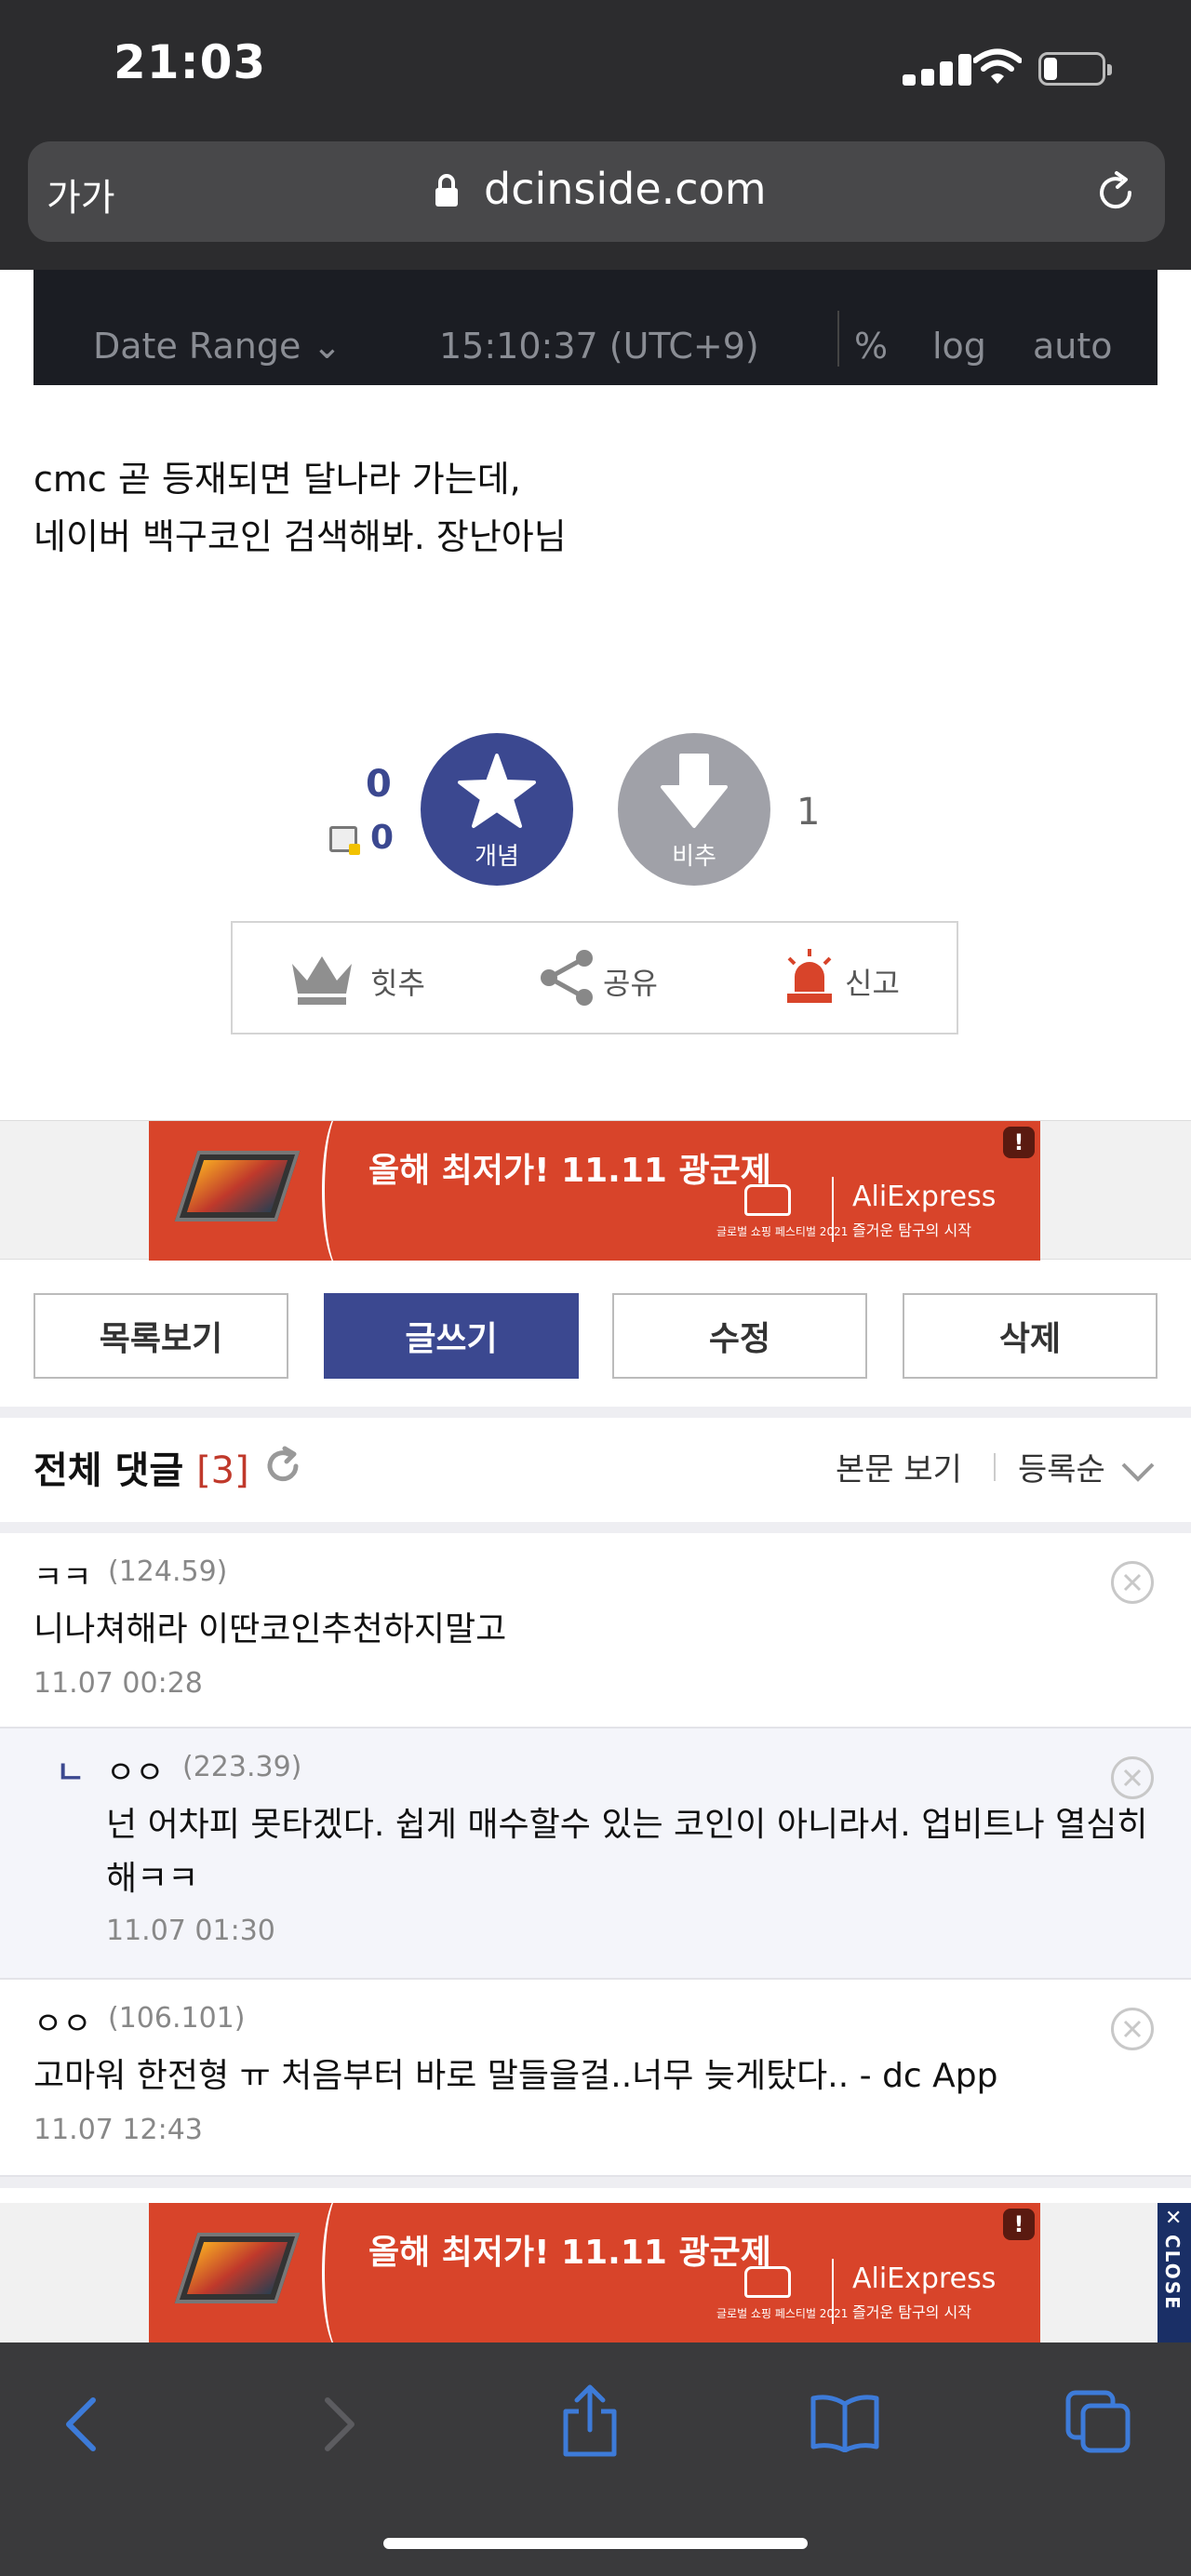  Describe the element at coordinates (959, 346) in the screenshot. I see `log-toggle: log` at that location.